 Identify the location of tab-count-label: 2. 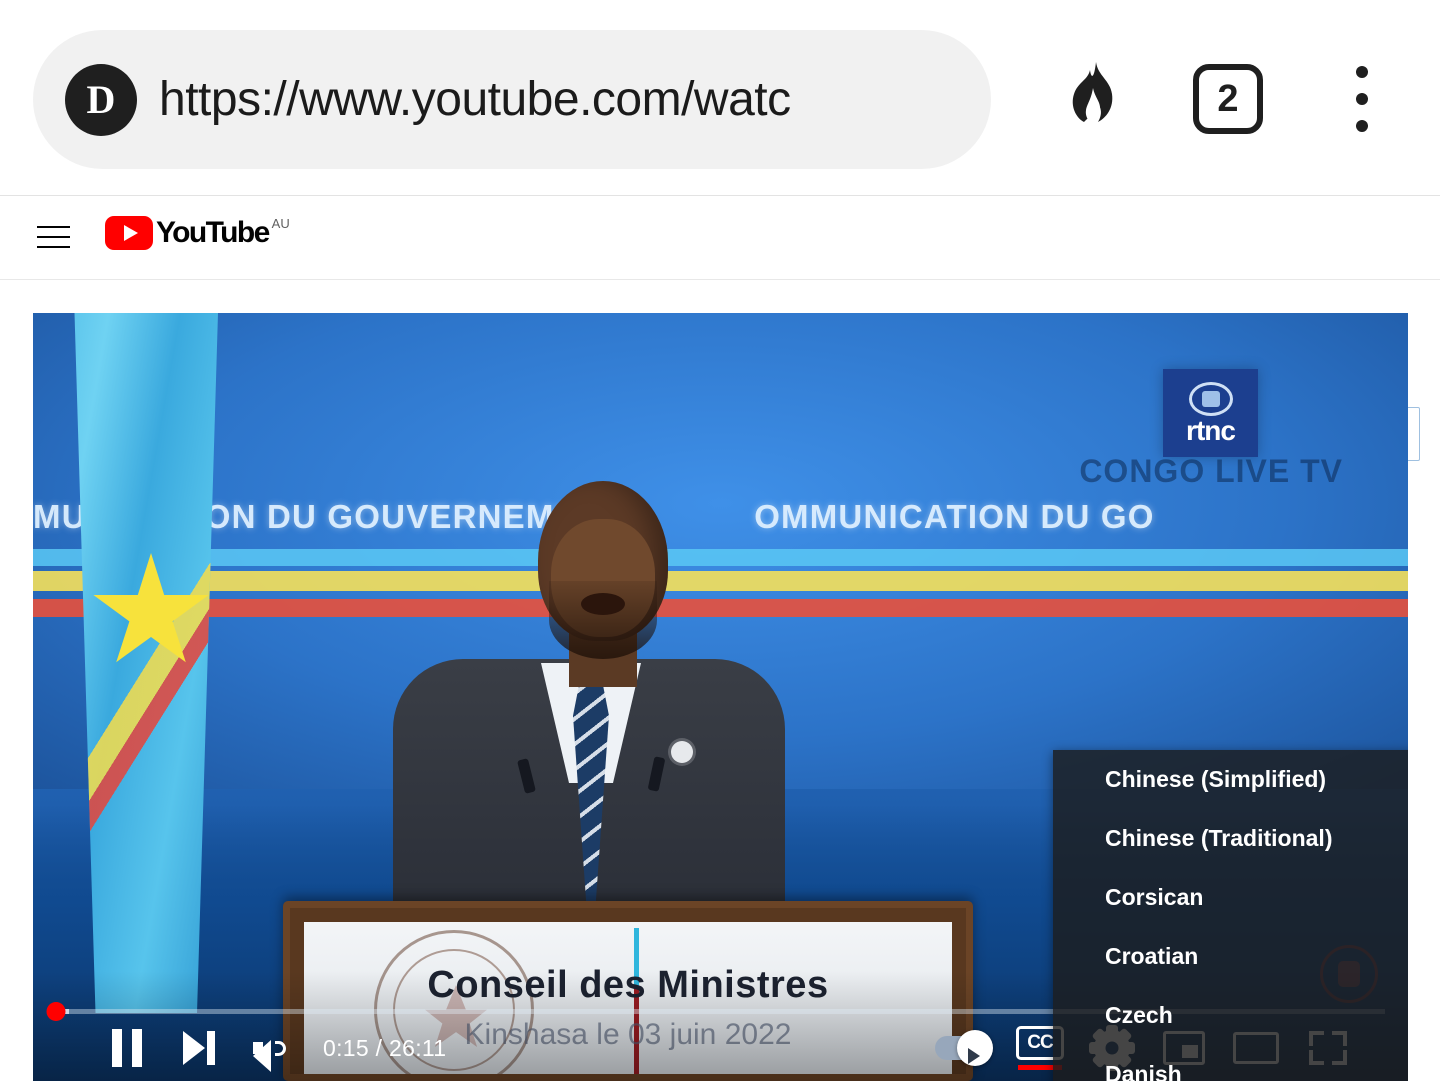
(1228, 98).